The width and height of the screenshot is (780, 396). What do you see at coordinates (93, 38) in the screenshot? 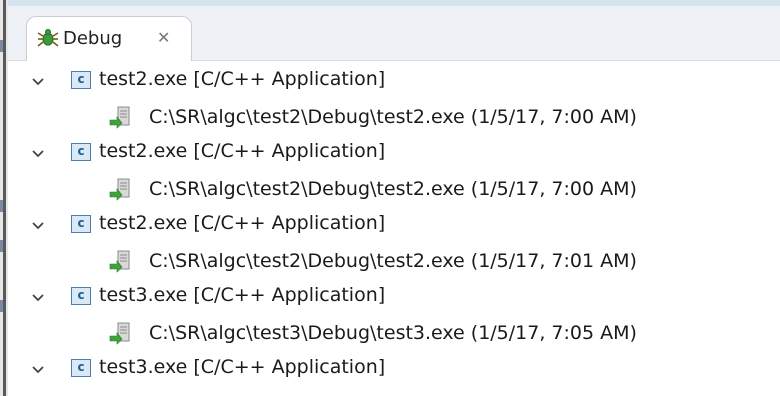
I see `tab-label: Debug` at bounding box center [93, 38].